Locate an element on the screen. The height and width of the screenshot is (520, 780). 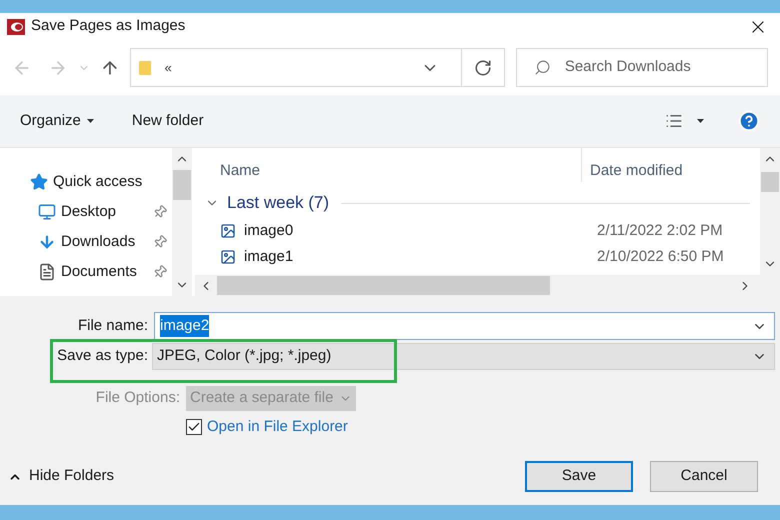
view-list-icon is located at coordinates (674, 121).